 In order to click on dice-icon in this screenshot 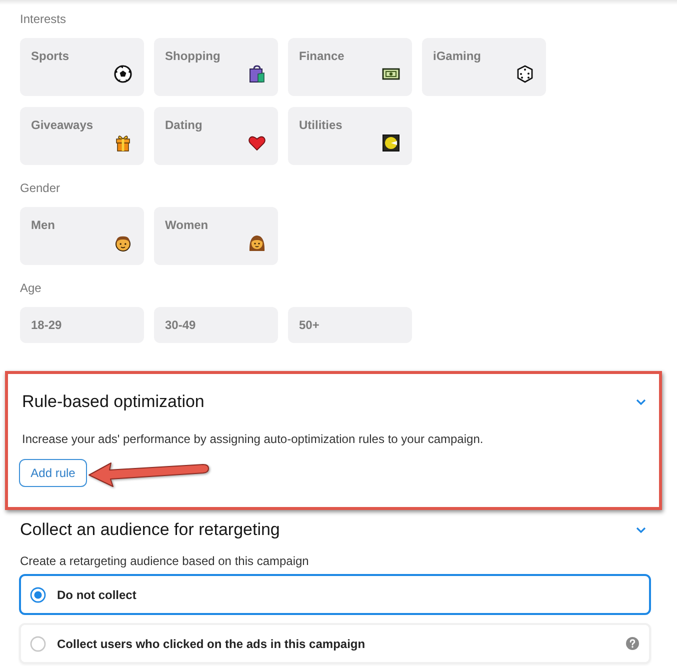, I will do `click(525, 74)`.